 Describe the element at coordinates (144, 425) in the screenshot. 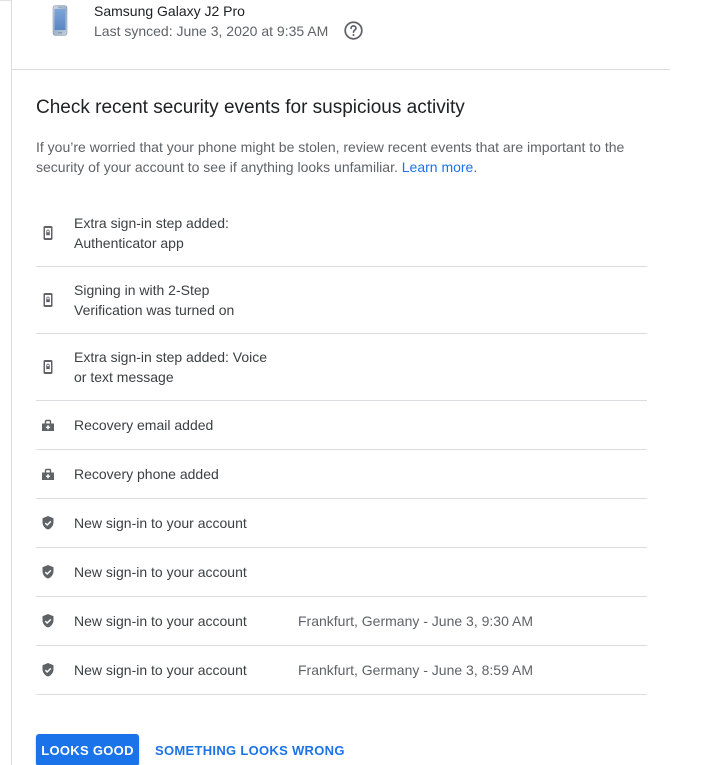

I see `event-label: Recovery email added` at that location.